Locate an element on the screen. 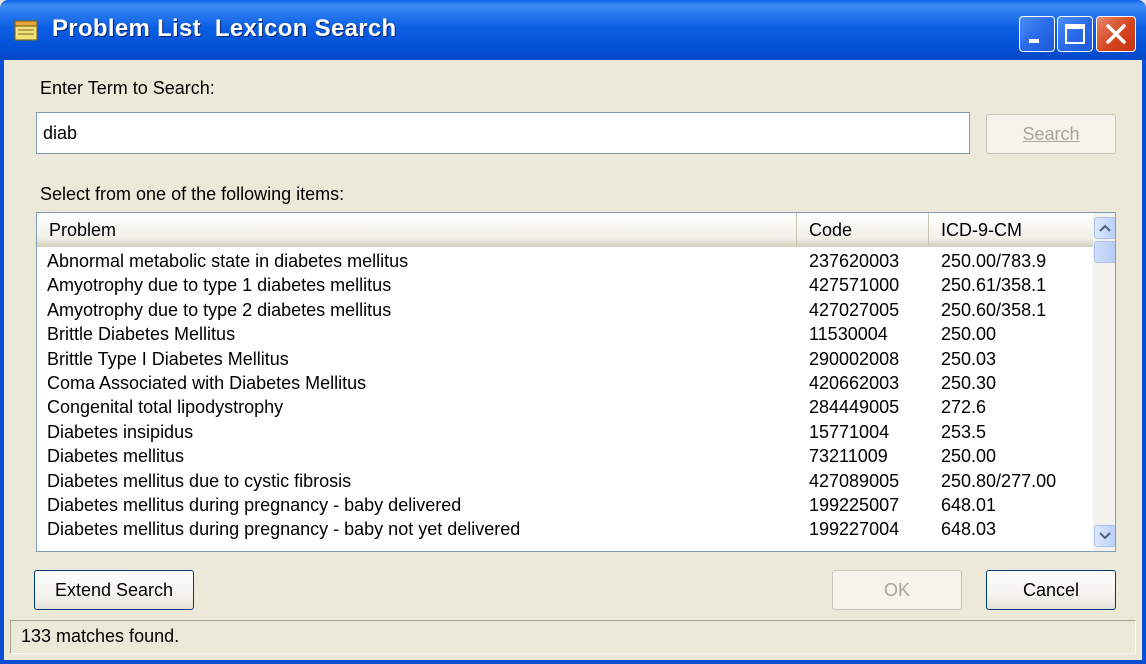 This screenshot has width=1146, height=664. scroll-up-button is located at coordinates (1104, 228).